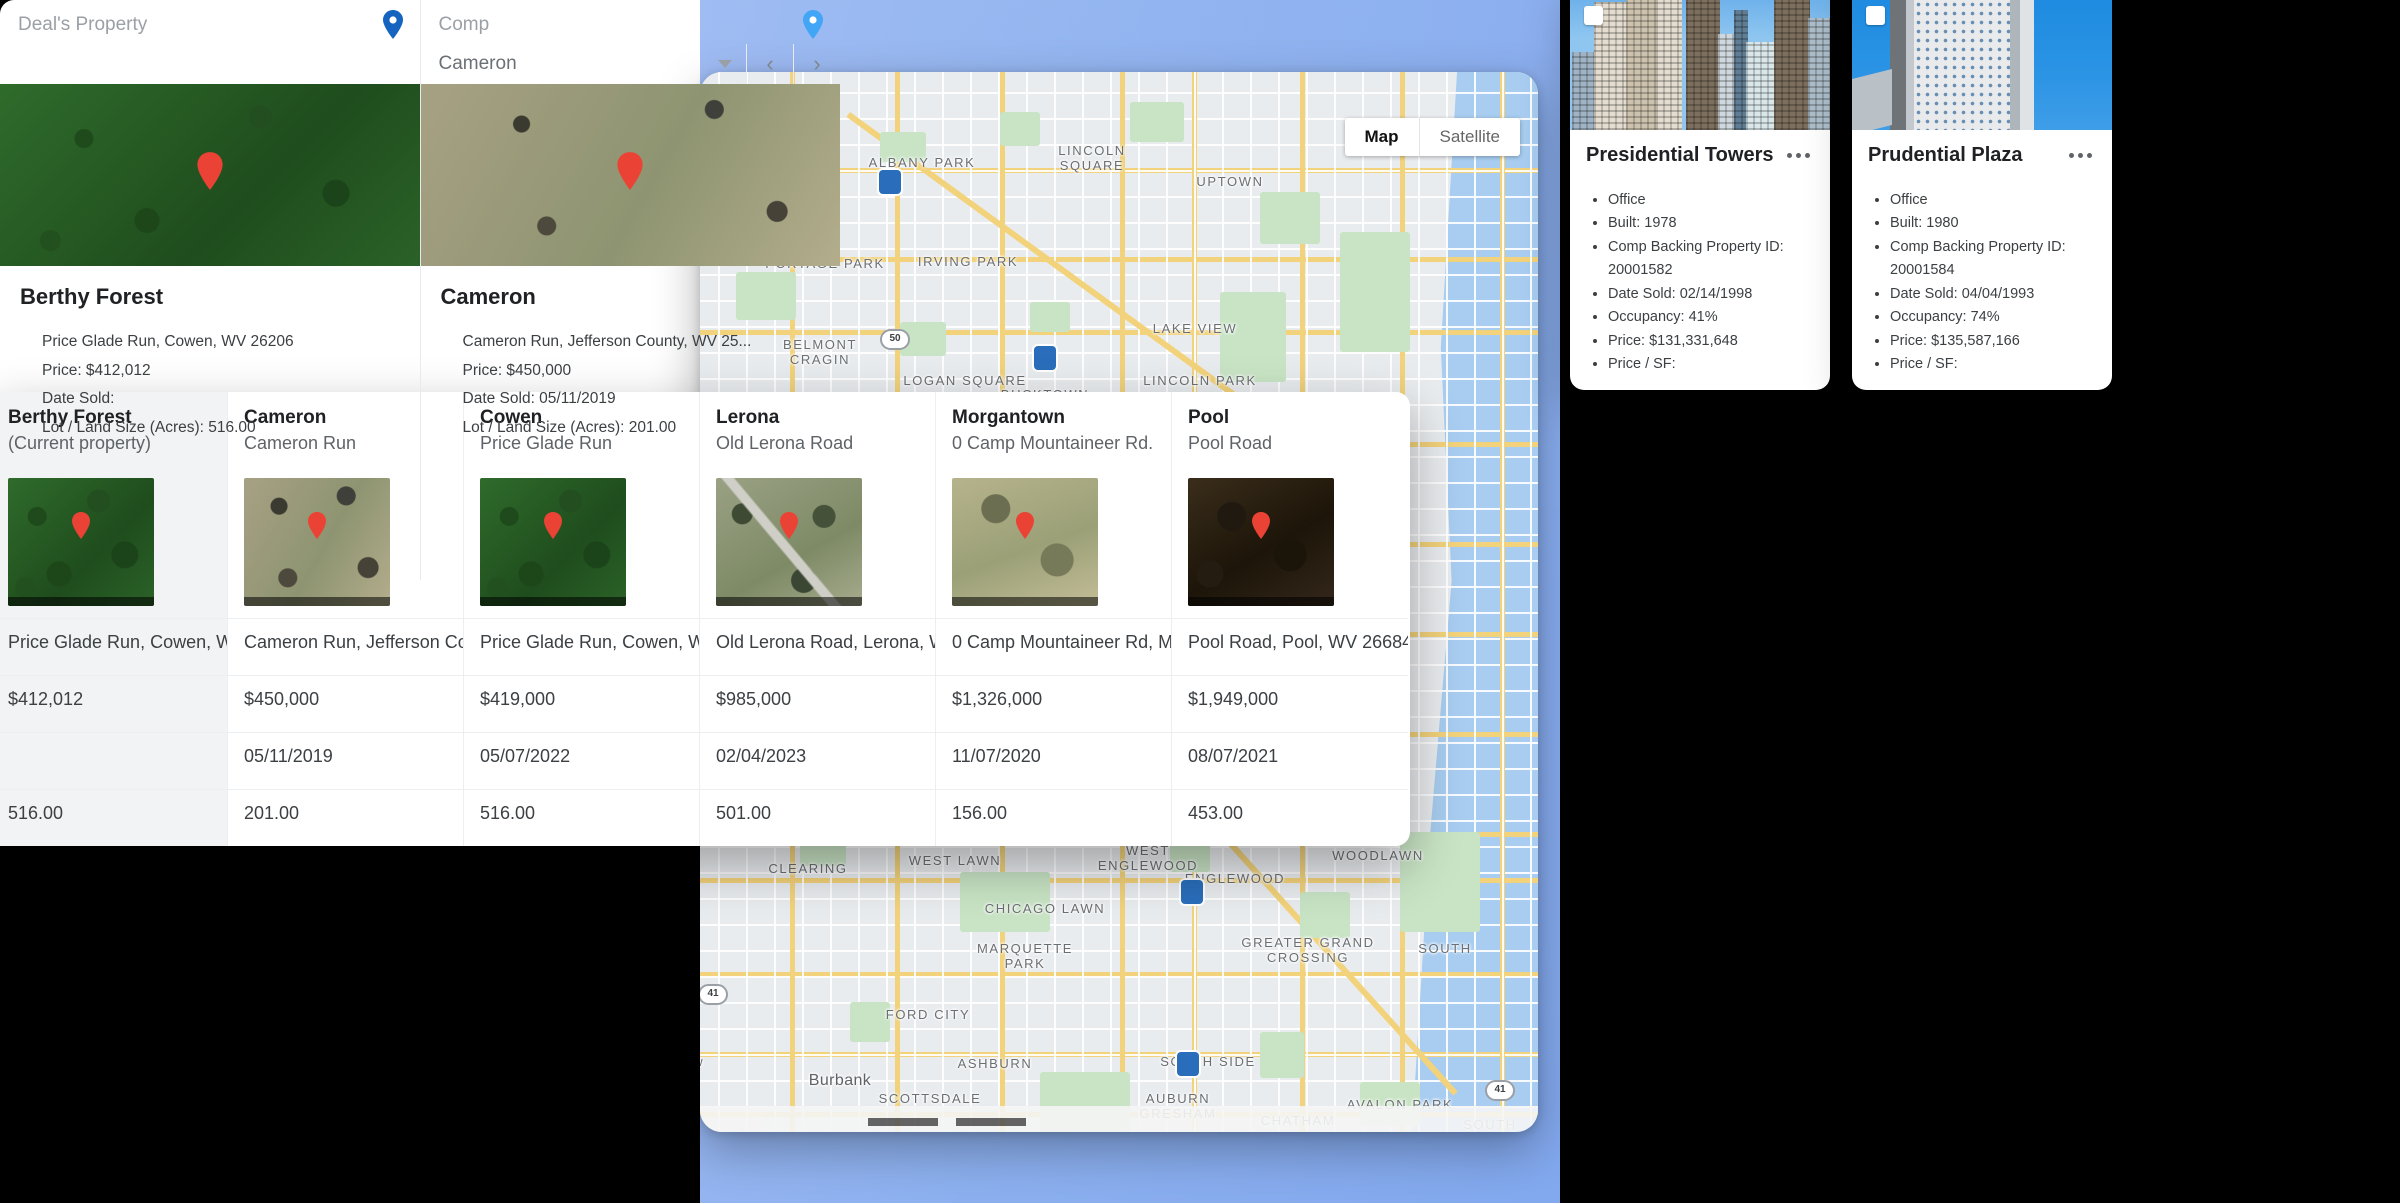 The width and height of the screenshot is (2400, 1203). Describe the element at coordinates (1053, 646) in the screenshot. I see `comps-cell-address: 0 Camp Mountaineer Rd, Morgantown` at that location.